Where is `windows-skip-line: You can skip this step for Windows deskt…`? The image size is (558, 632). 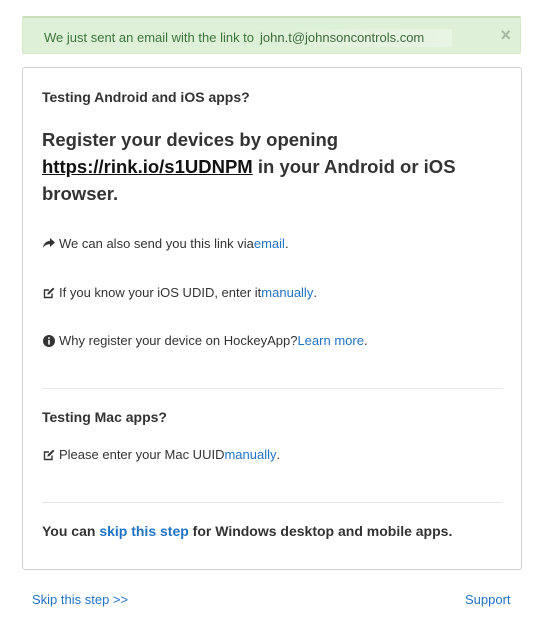
windows-skip-line: You can skip this step for Windows deskt… is located at coordinates (247, 531).